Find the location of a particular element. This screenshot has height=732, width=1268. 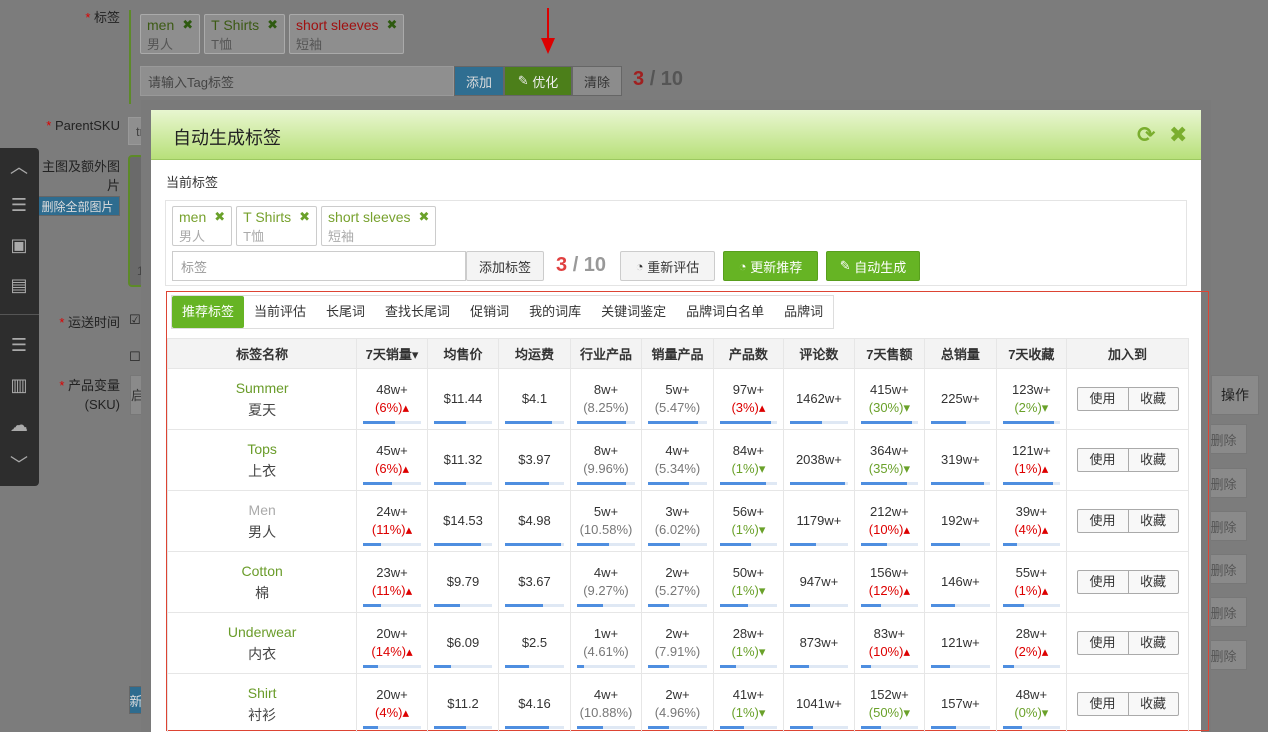

column-header: 7天销量▾ is located at coordinates (392, 353).